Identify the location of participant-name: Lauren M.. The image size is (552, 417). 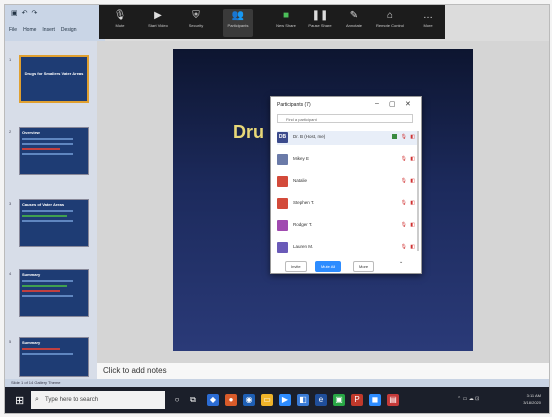
(303, 246).